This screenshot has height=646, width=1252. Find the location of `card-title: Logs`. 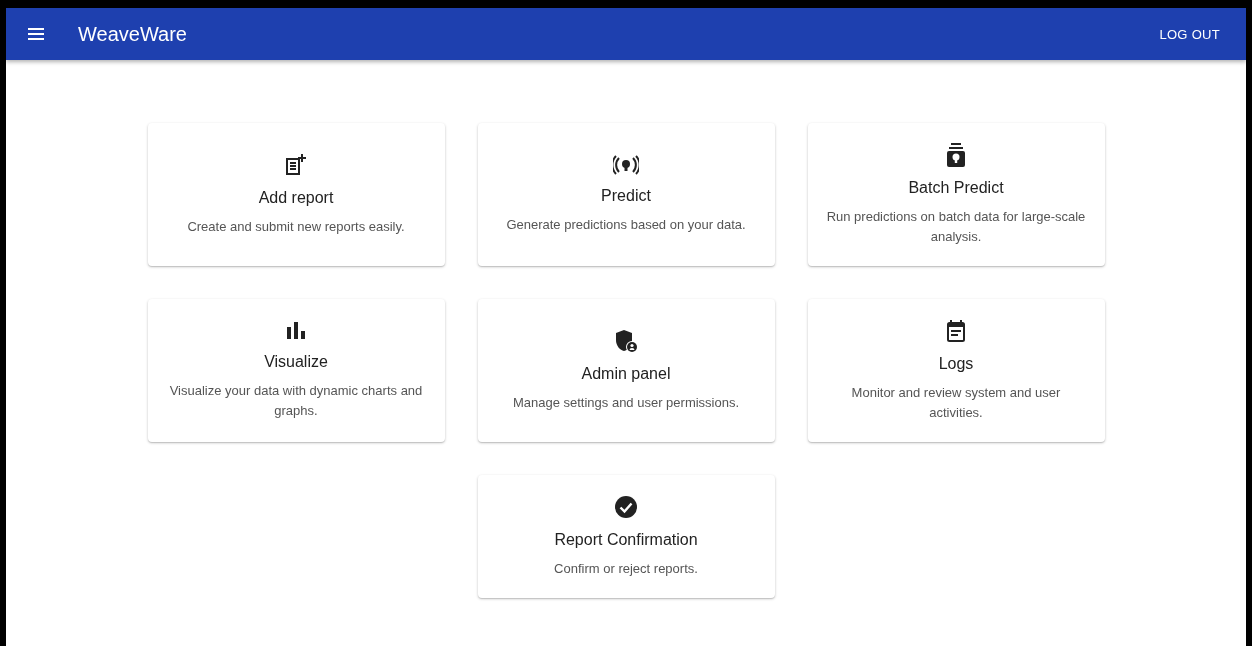

card-title: Logs is located at coordinates (956, 364).